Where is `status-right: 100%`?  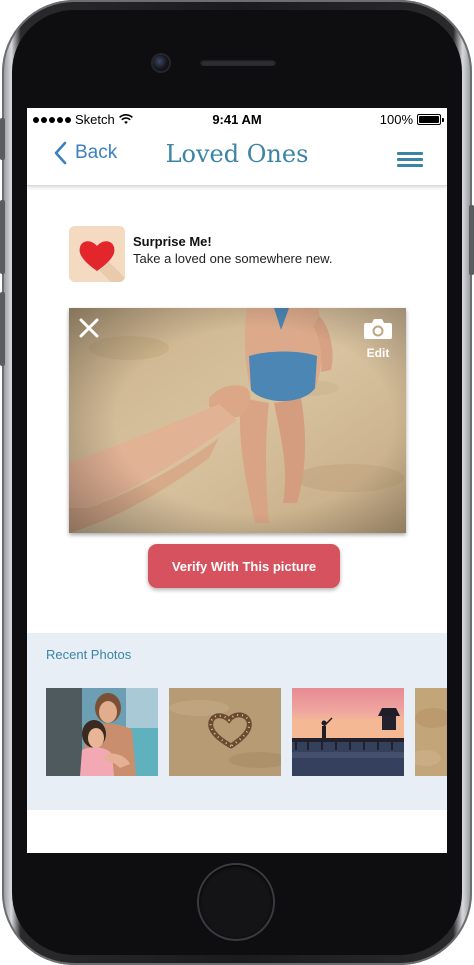 status-right: 100% is located at coordinates (411, 119).